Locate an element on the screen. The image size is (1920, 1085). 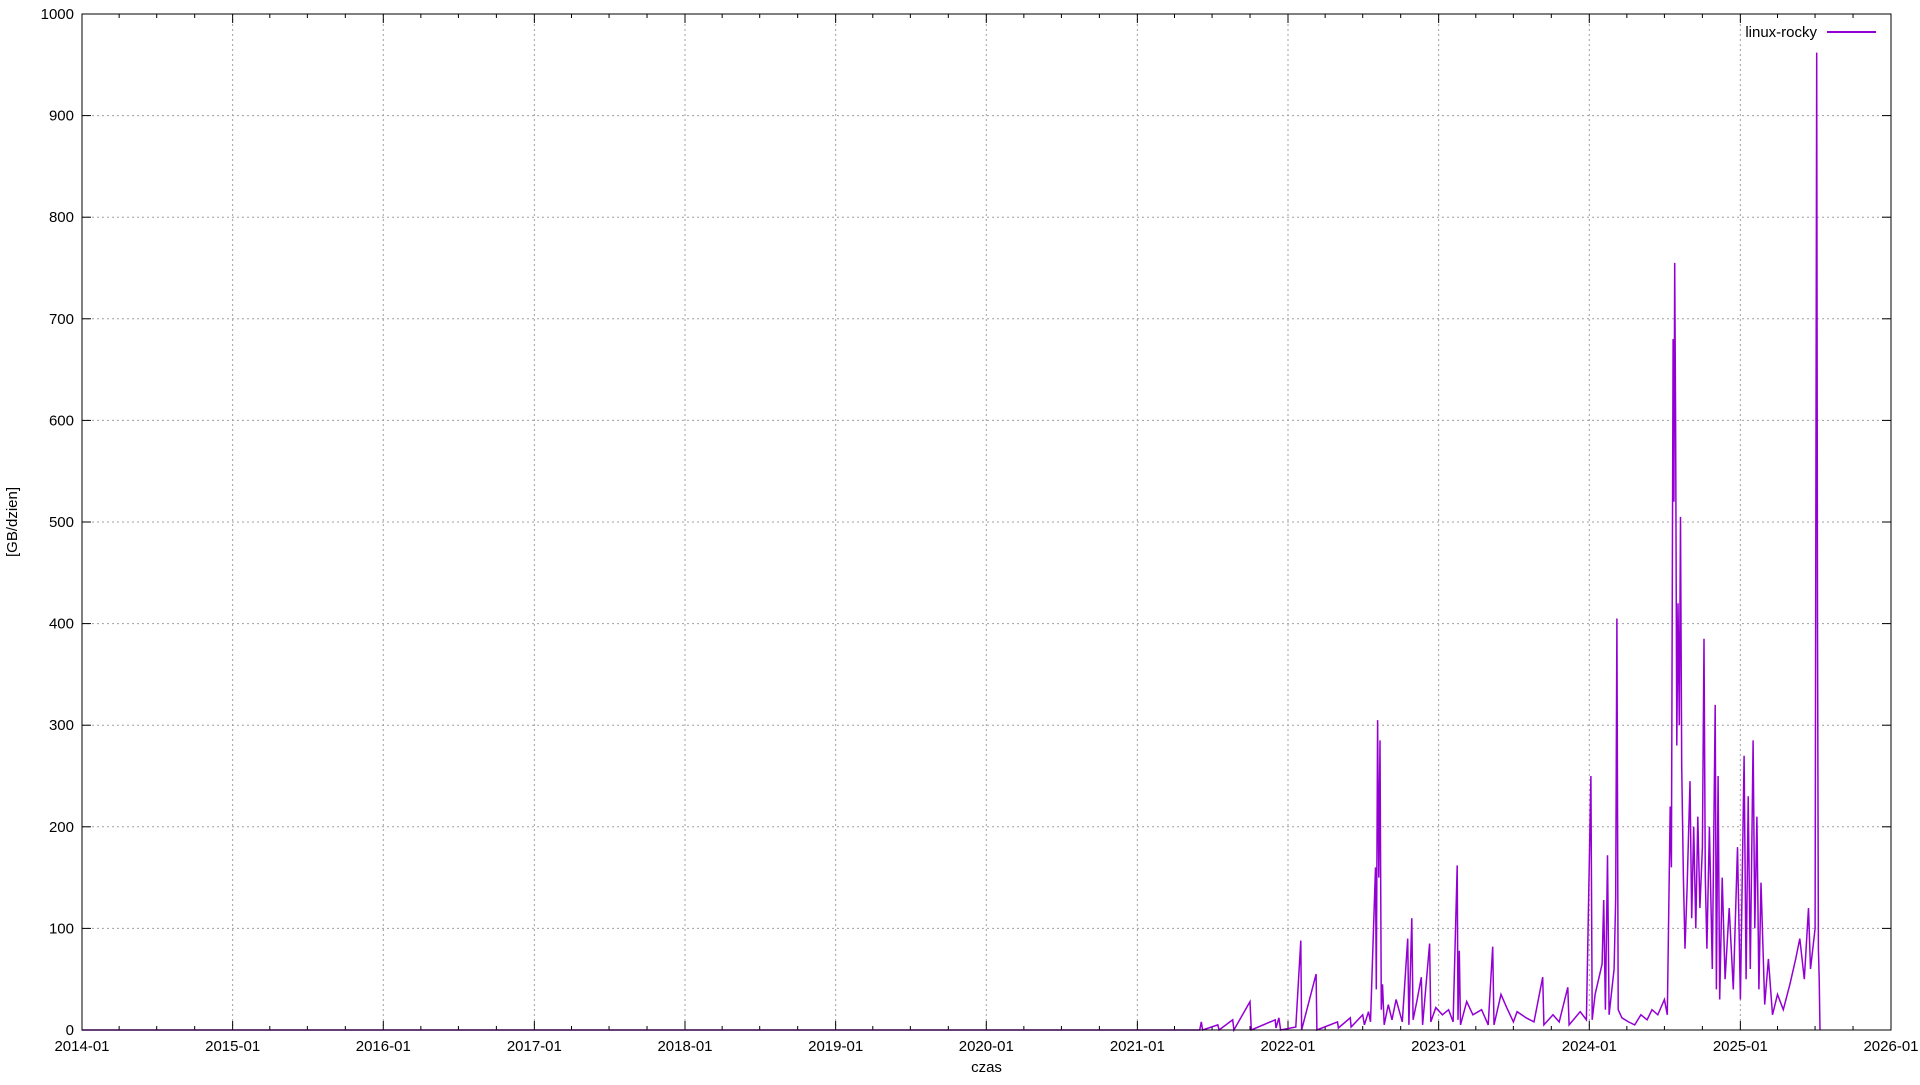
x-tick-label: 2020-01 is located at coordinates (986, 1046).